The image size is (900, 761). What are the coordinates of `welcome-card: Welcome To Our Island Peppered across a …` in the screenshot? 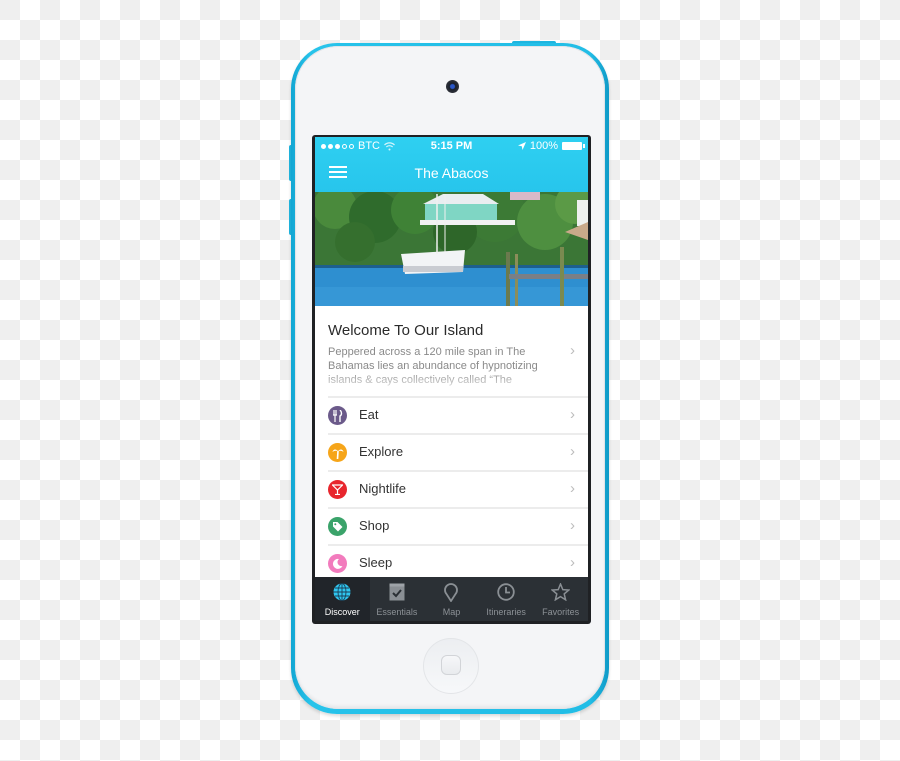 It's located at (451, 351).